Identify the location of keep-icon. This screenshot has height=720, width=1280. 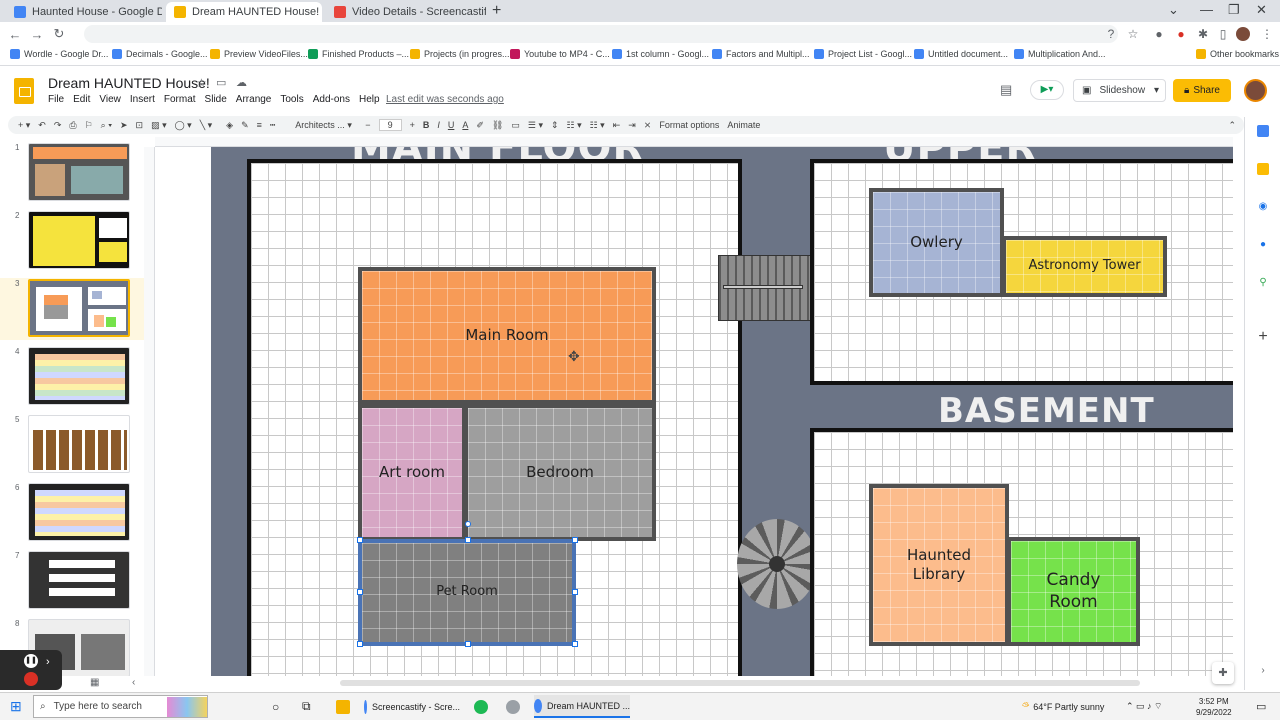
(1263, 169).